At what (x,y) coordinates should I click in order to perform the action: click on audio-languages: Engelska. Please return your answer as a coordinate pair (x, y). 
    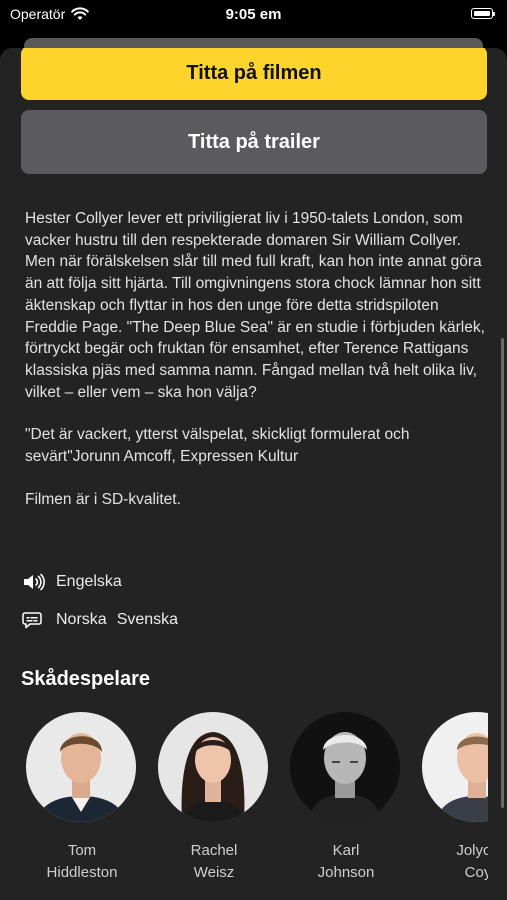
    Looking at the image, I should click on (72, 582).